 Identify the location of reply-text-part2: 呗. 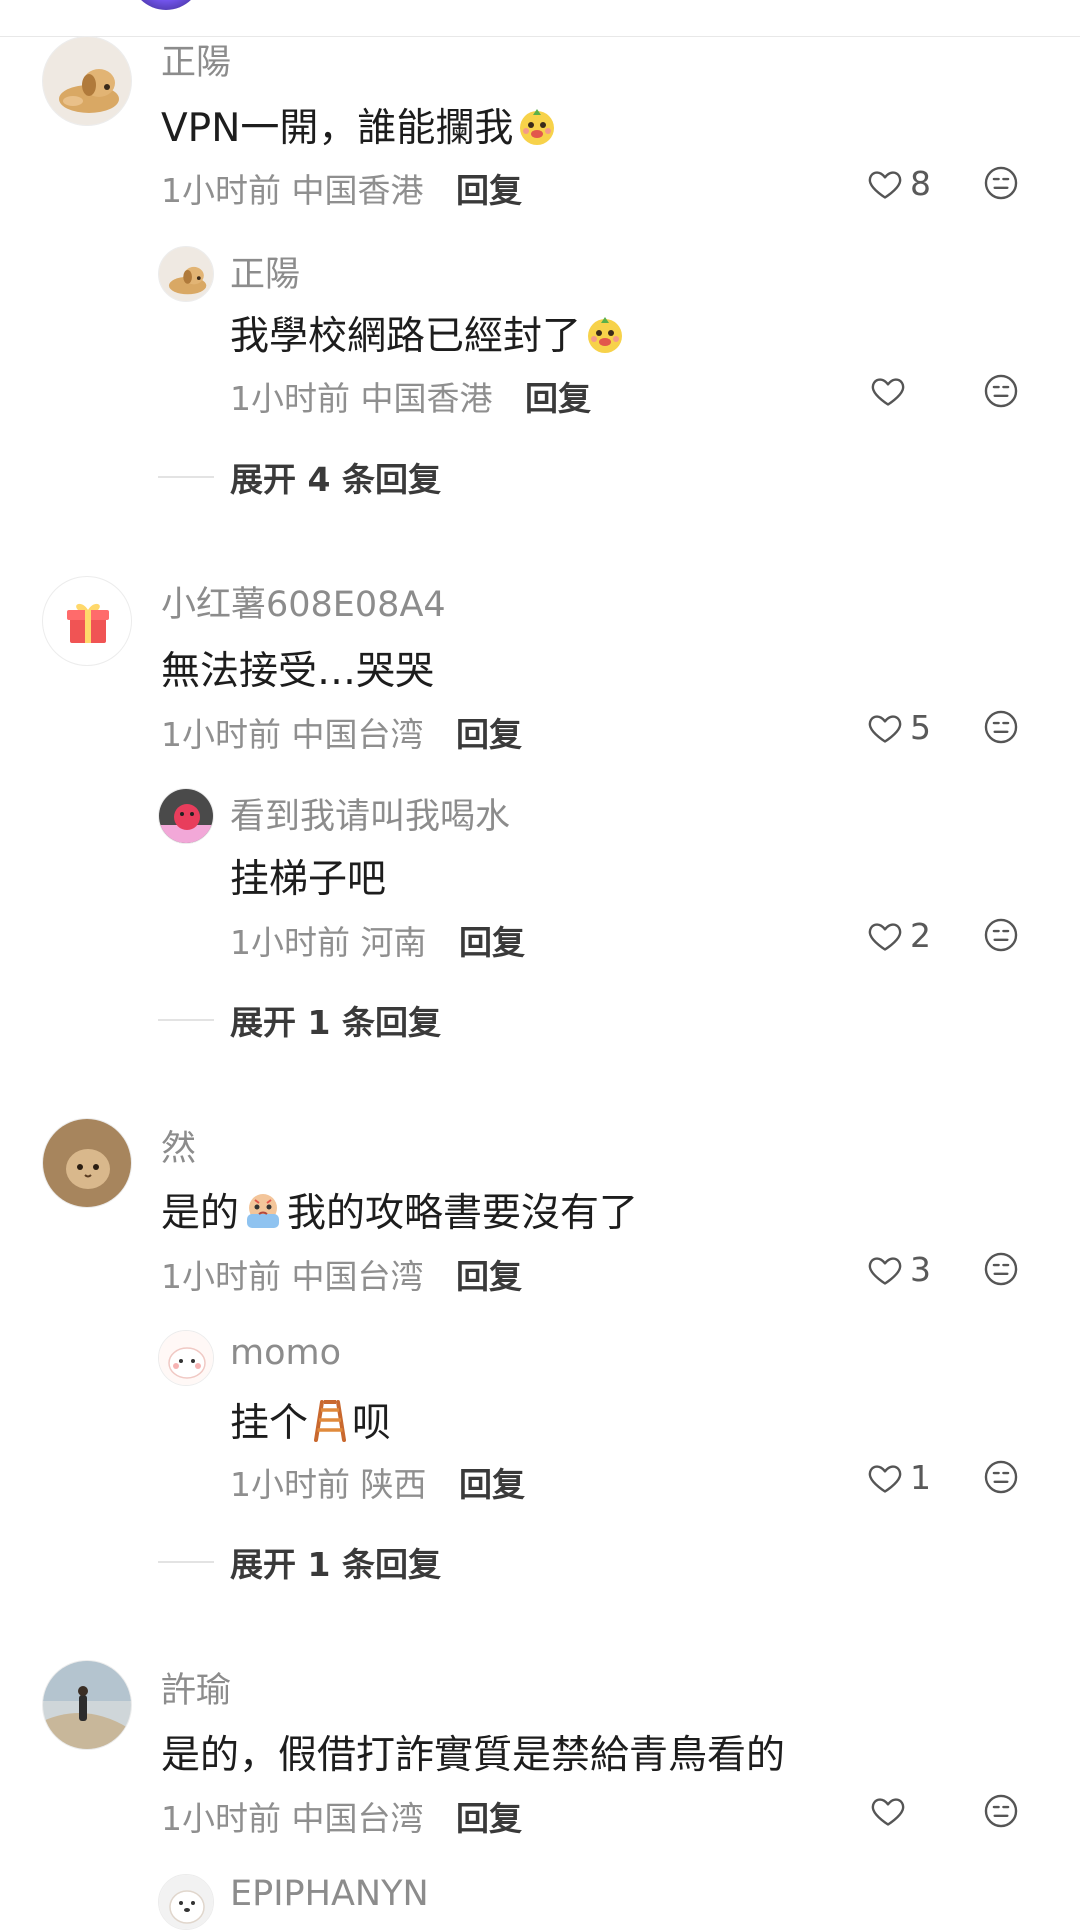
(372, 1423).